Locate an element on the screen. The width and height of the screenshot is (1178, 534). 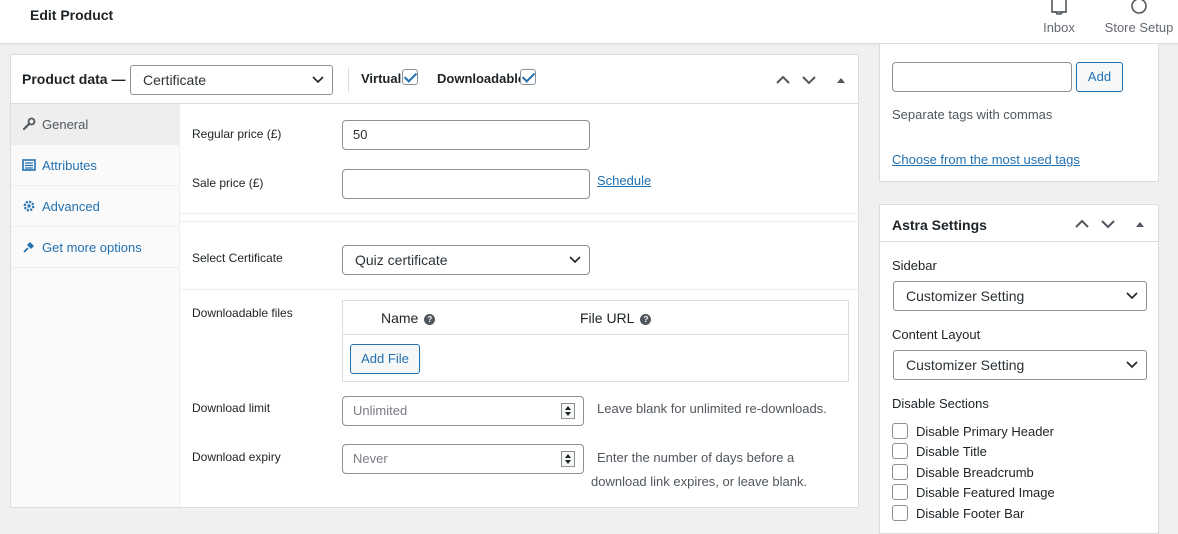
wrench-icon is located at coordinates (29, 124).